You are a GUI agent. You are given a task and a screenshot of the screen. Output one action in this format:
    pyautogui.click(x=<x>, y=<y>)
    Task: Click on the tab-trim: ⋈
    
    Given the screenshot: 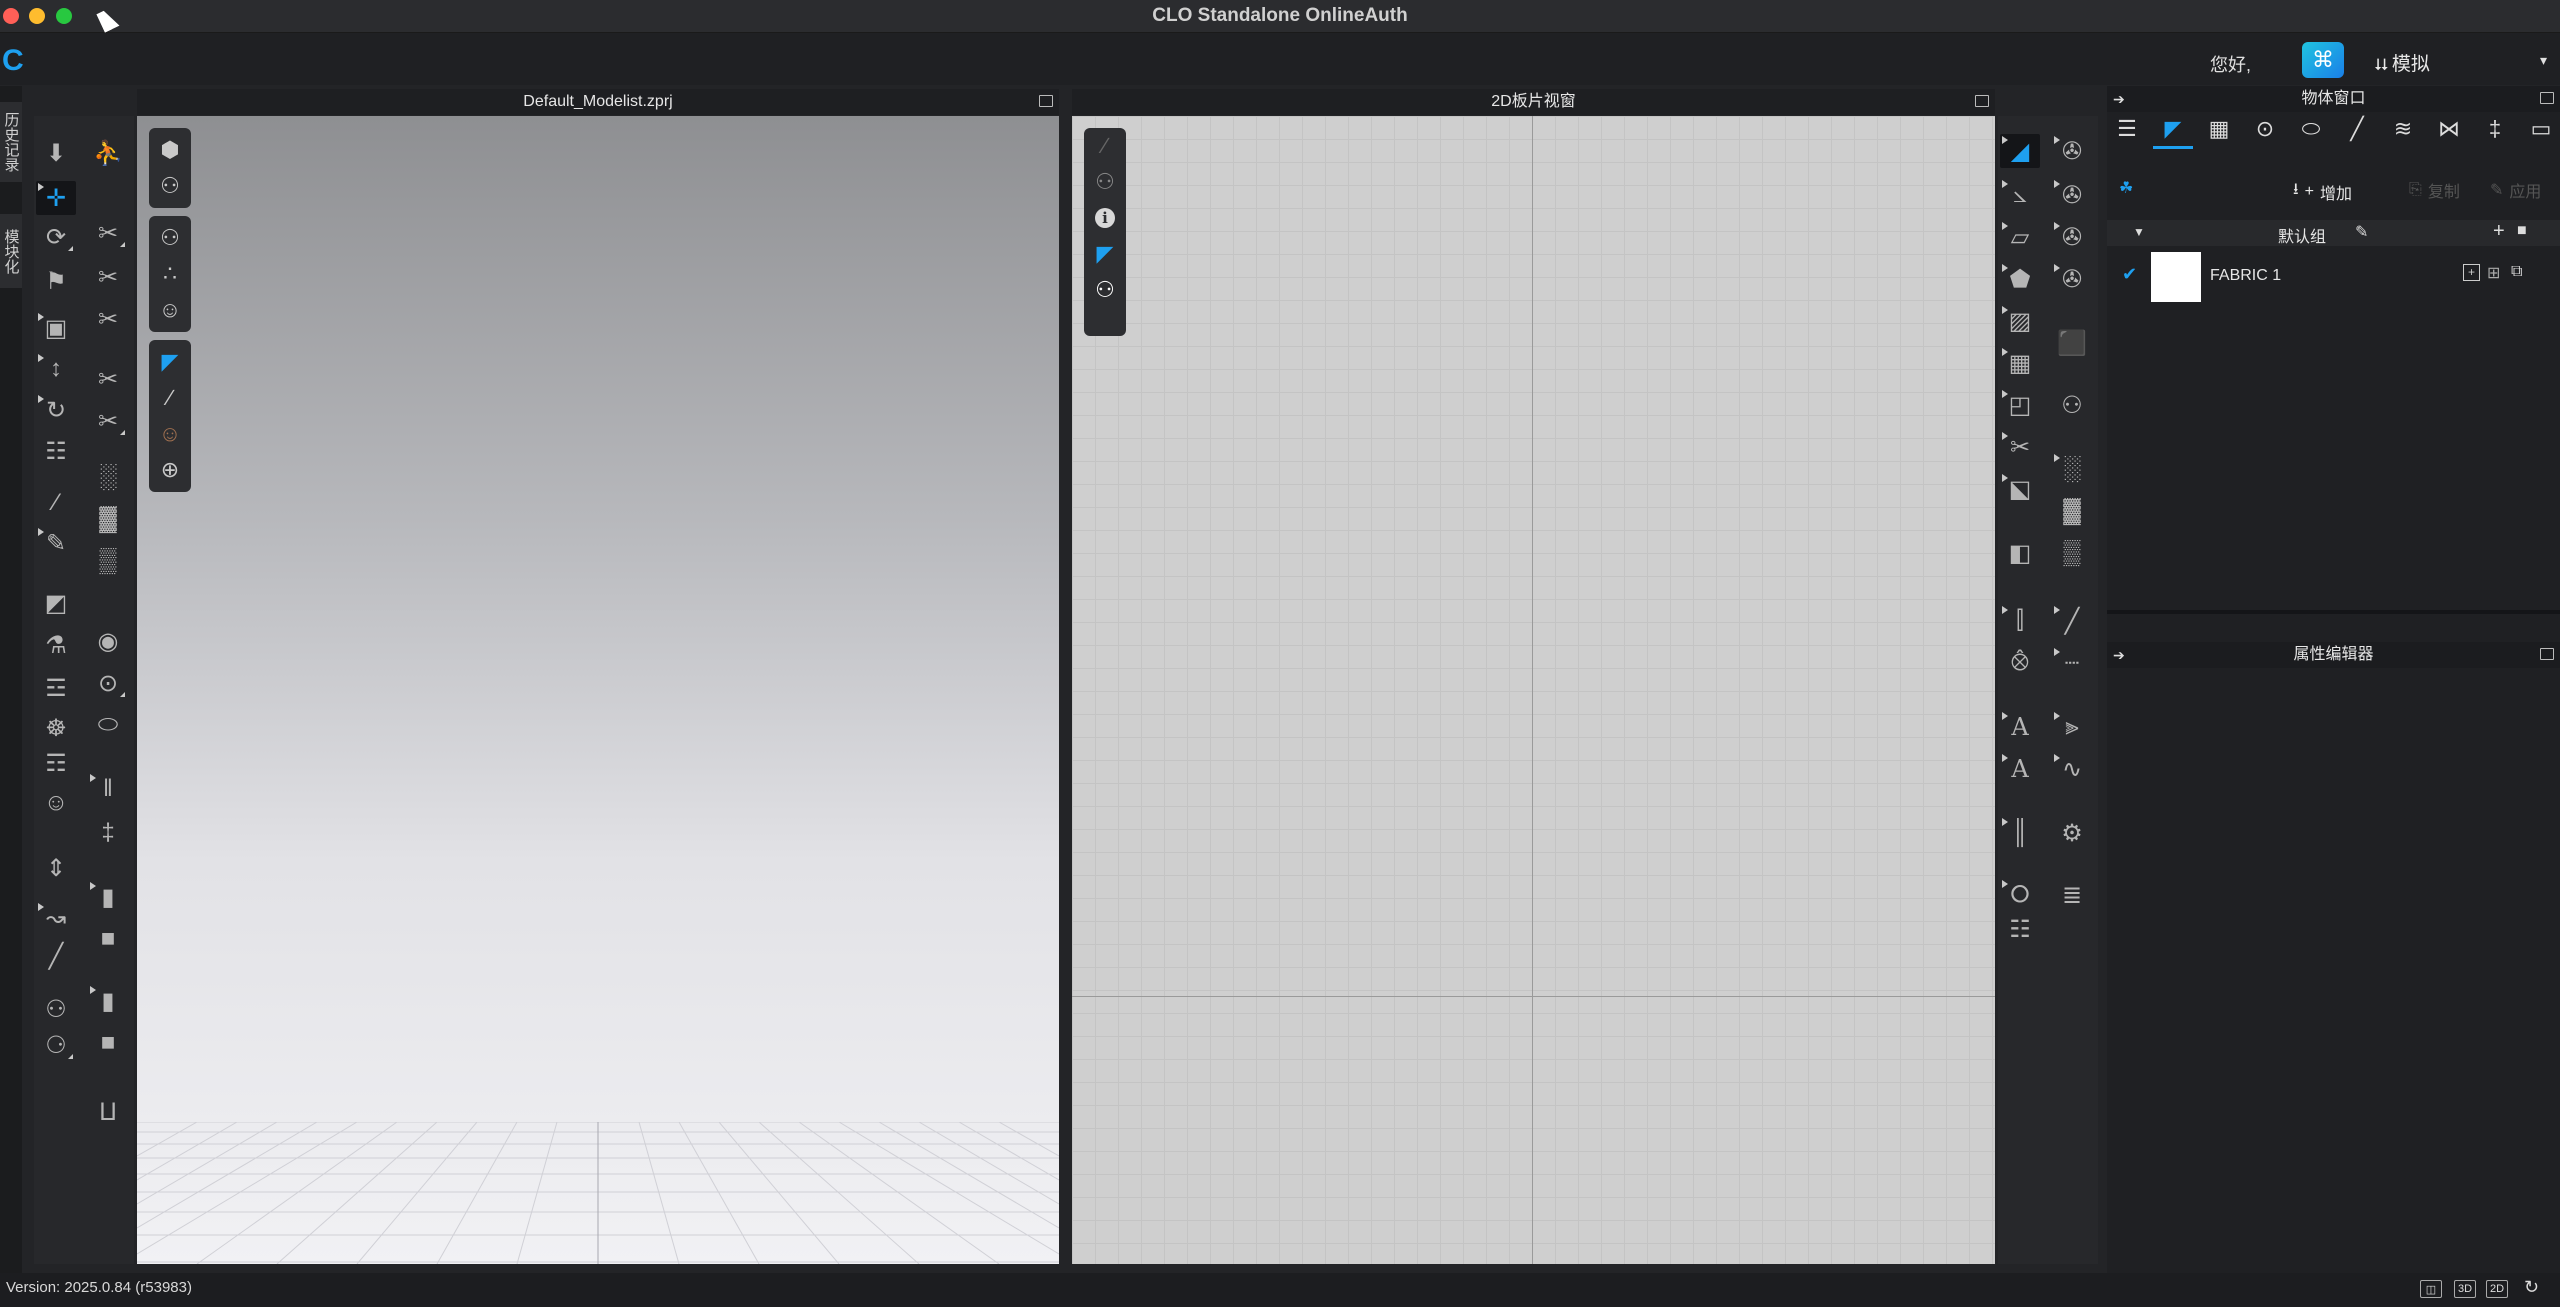 What is the action you would take?
    pyautogui.click(x=2449, y=129)
    